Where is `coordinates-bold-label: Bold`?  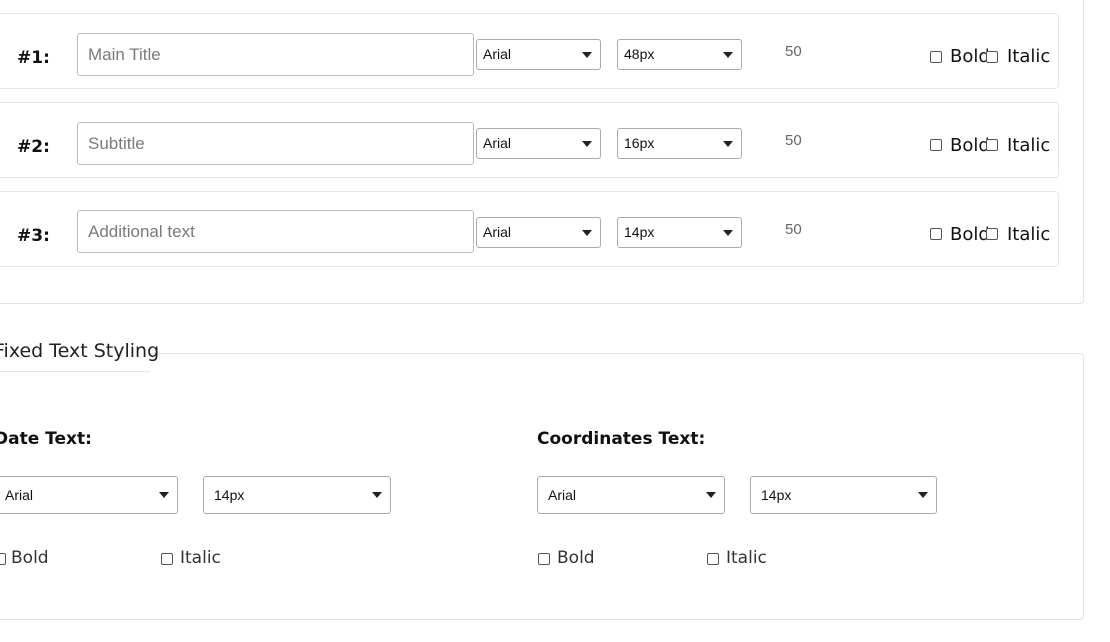 coordinates-bold-label: Bold is located at coordinates (576, 558).